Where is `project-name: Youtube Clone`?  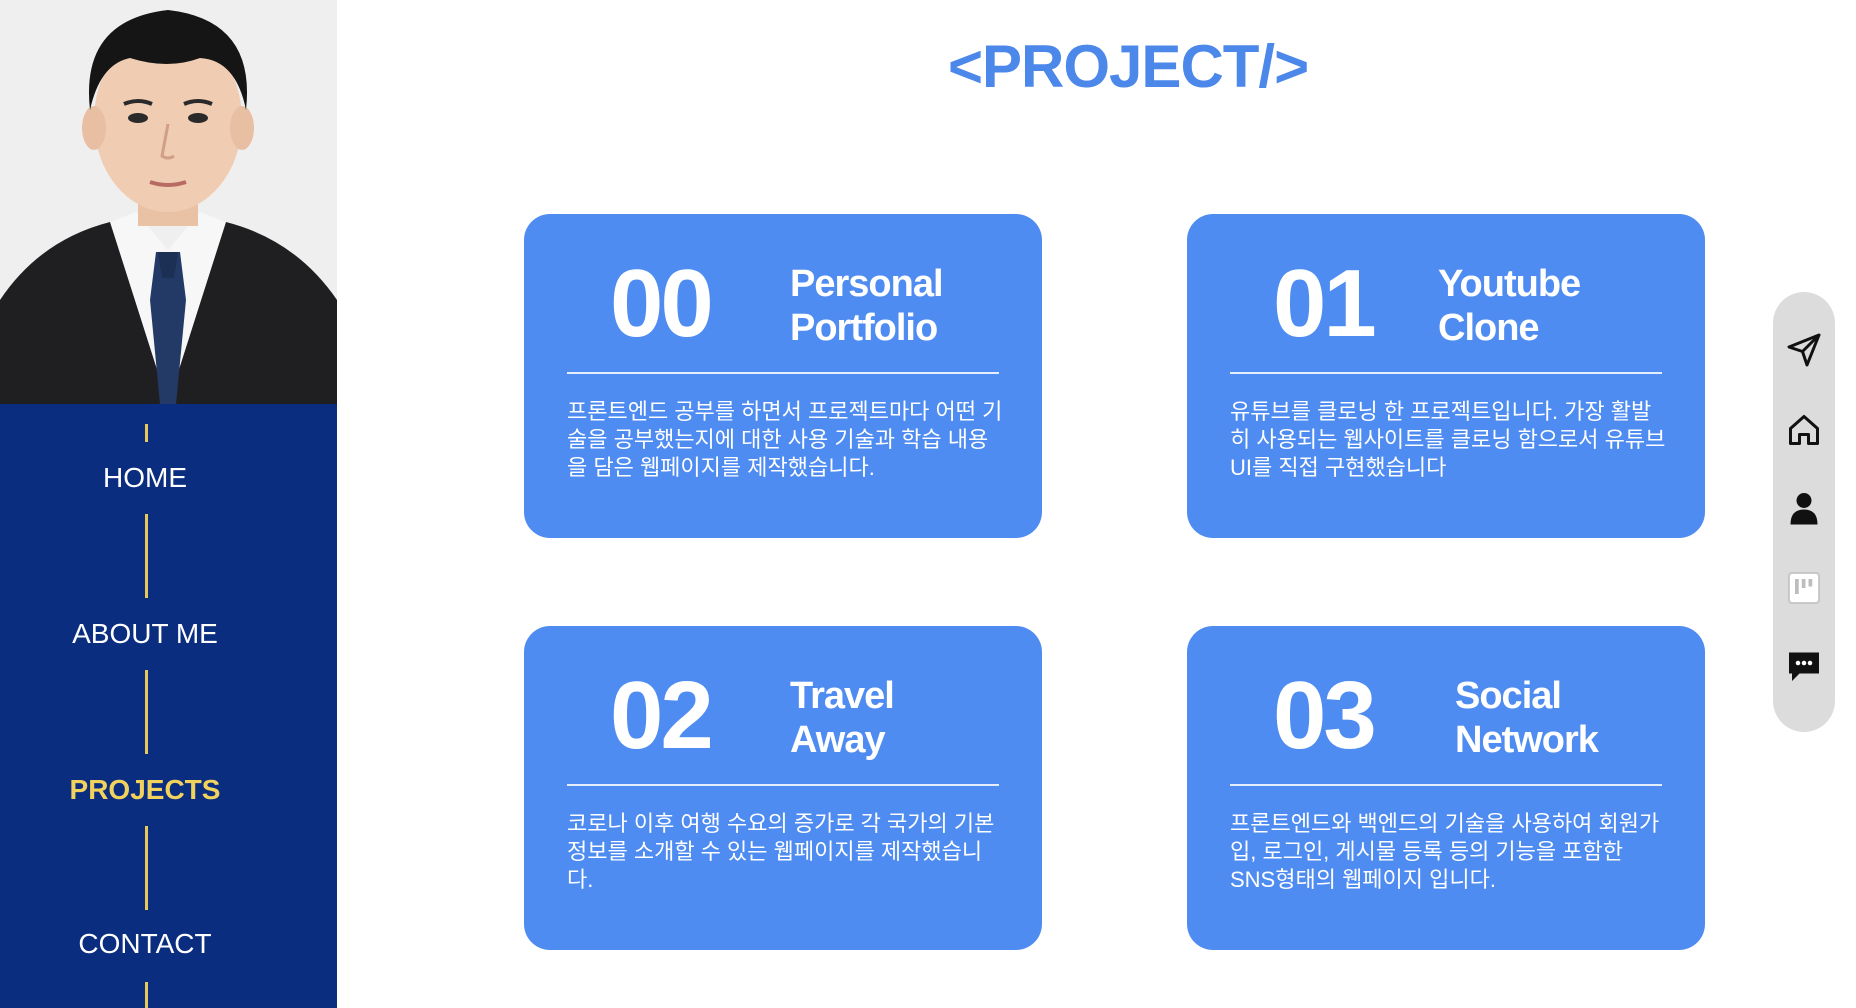 project-name: Youtube Clone is located at coordinates (1509, 306).